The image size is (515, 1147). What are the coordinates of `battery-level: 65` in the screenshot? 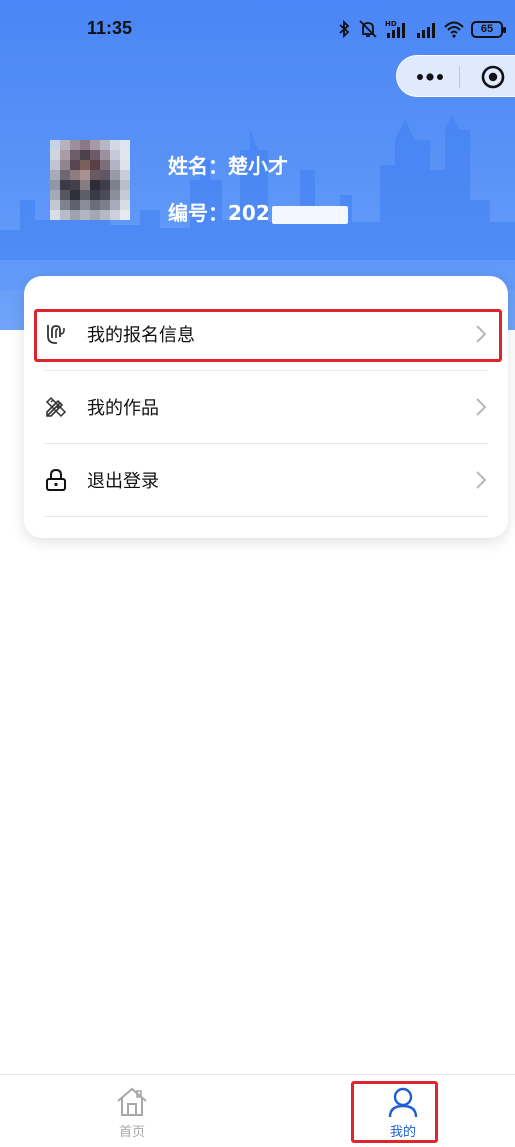 It's located at (487, 28).